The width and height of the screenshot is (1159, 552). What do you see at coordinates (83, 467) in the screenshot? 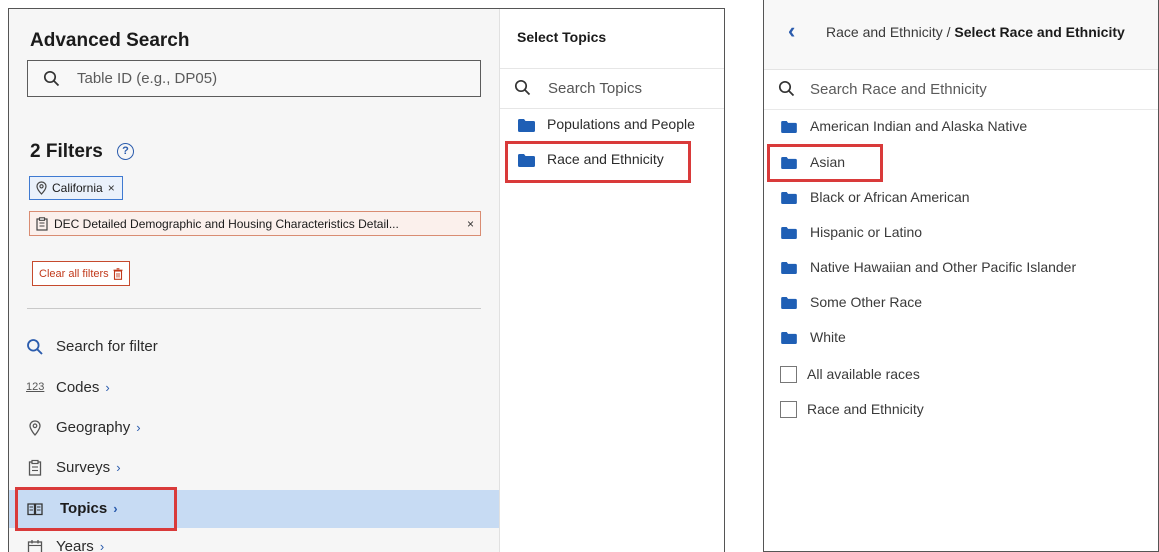
I see `nav-label: Surveys` at bounding box center [83, 467].